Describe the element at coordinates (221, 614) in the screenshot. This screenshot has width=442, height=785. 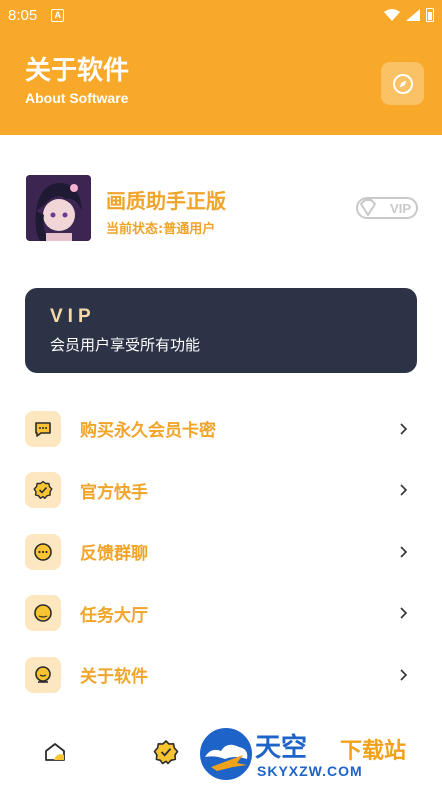
I see `menu-item-task-hall: 任务大厅` at that location.